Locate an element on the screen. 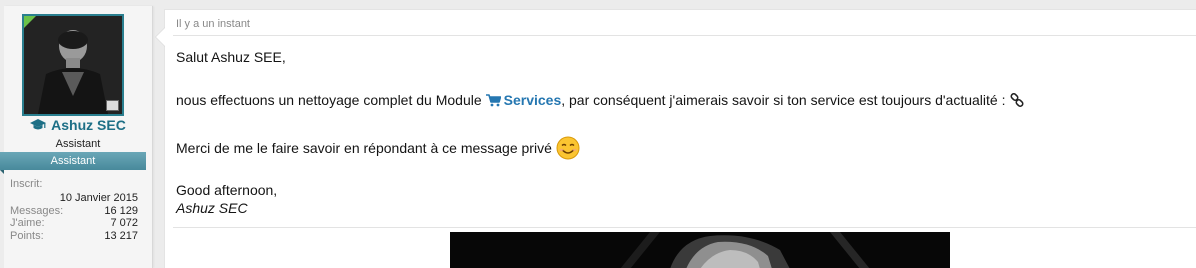 Image resolution: width=1196 pixels, height=268 pixels. user-title: Assistant is located at coordinates (78, 144).